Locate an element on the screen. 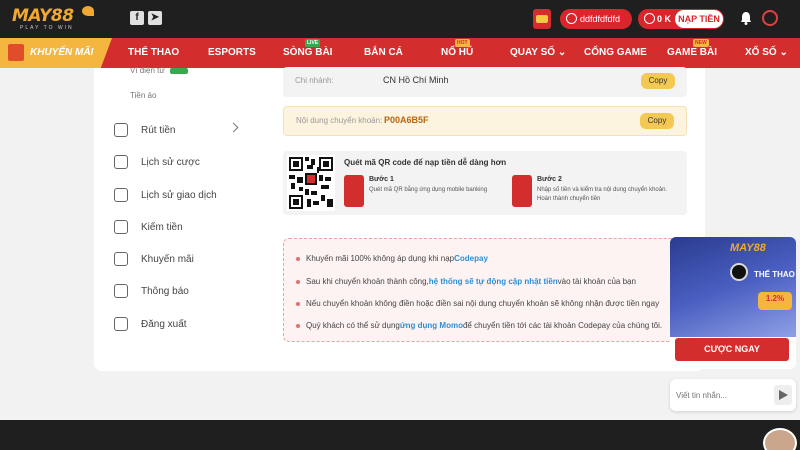  sidebar-sub-e-wallet: Ví điện tử is located at coordinates (147, 70).